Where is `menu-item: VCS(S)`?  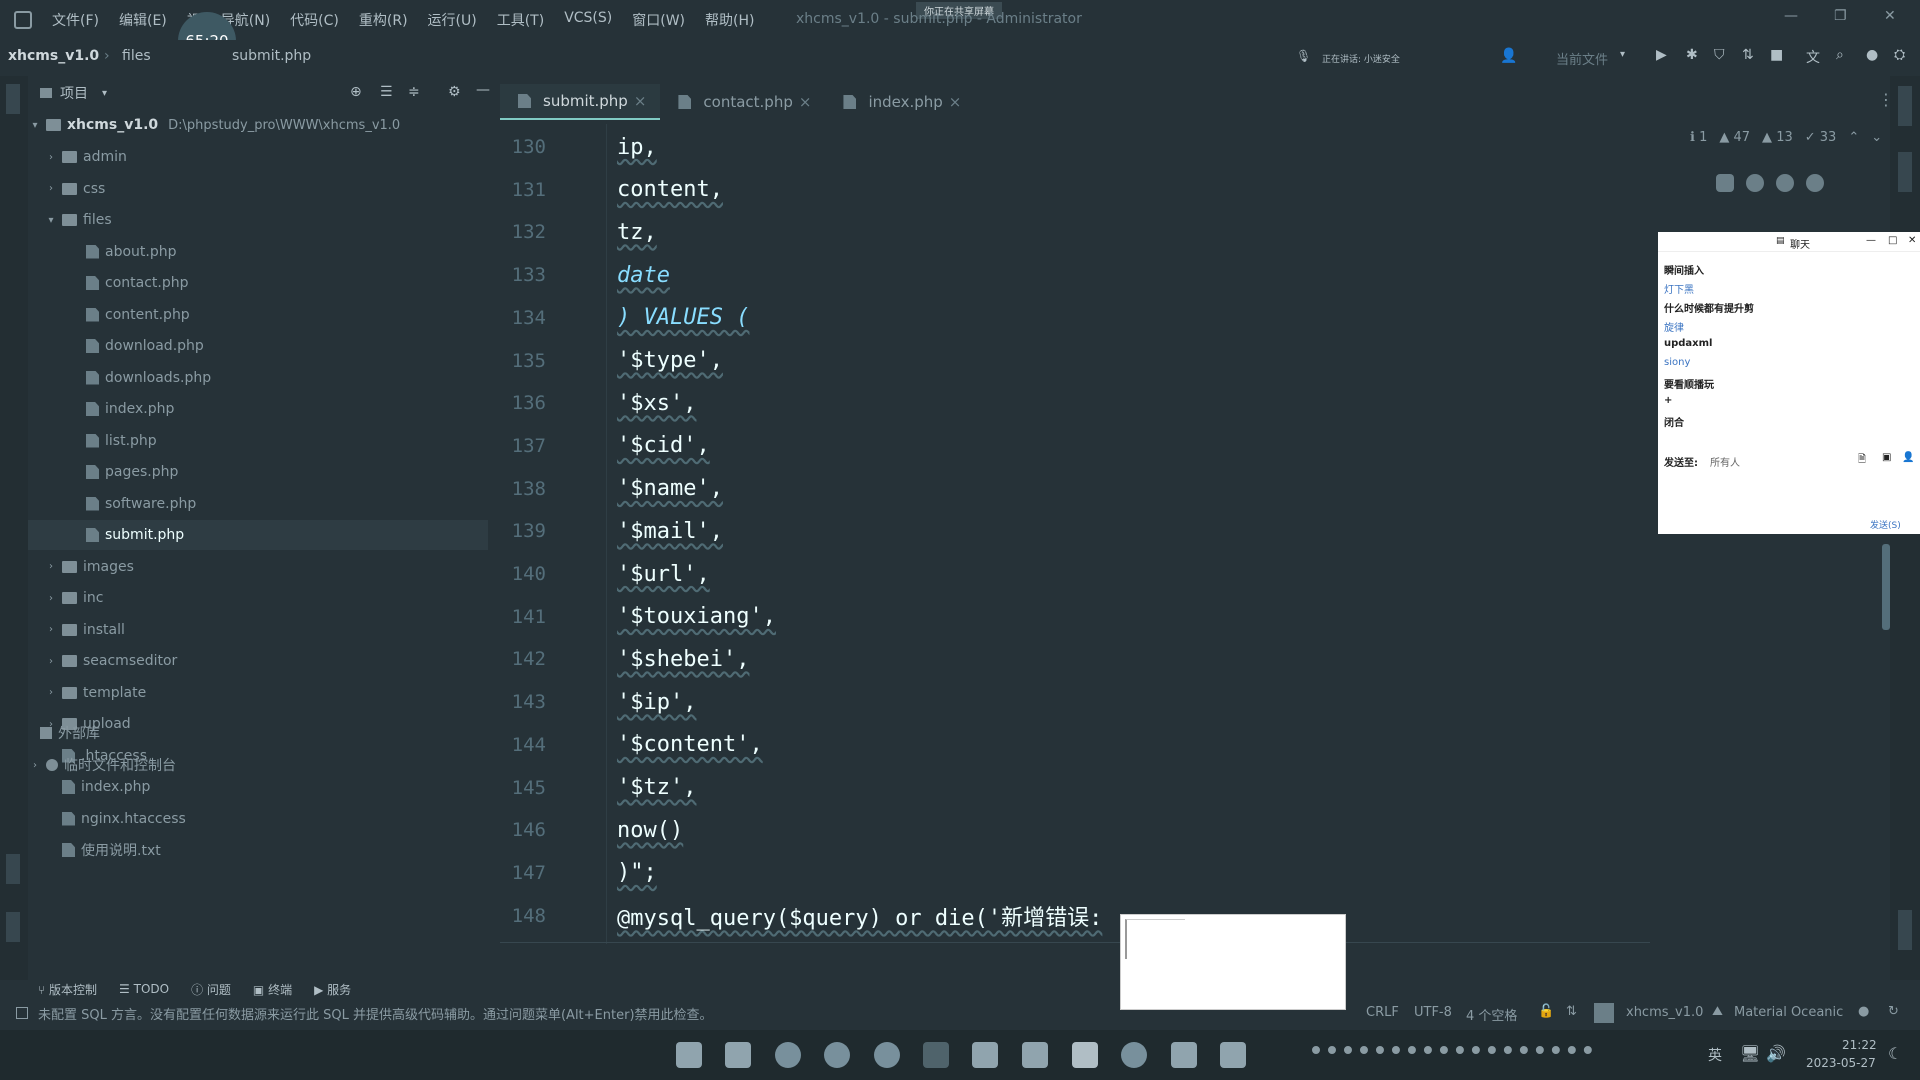 menu-item: VCS(S) is located at coordinates (588, 20).